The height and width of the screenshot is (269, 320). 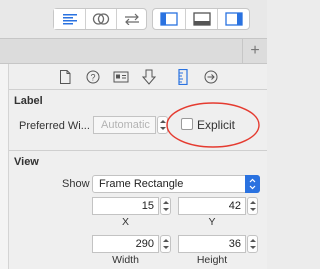 What do you see at coordinates (213, 125) in the screenshot?
I see `red-annotation-ellipse` at bounding box center [213, 125].